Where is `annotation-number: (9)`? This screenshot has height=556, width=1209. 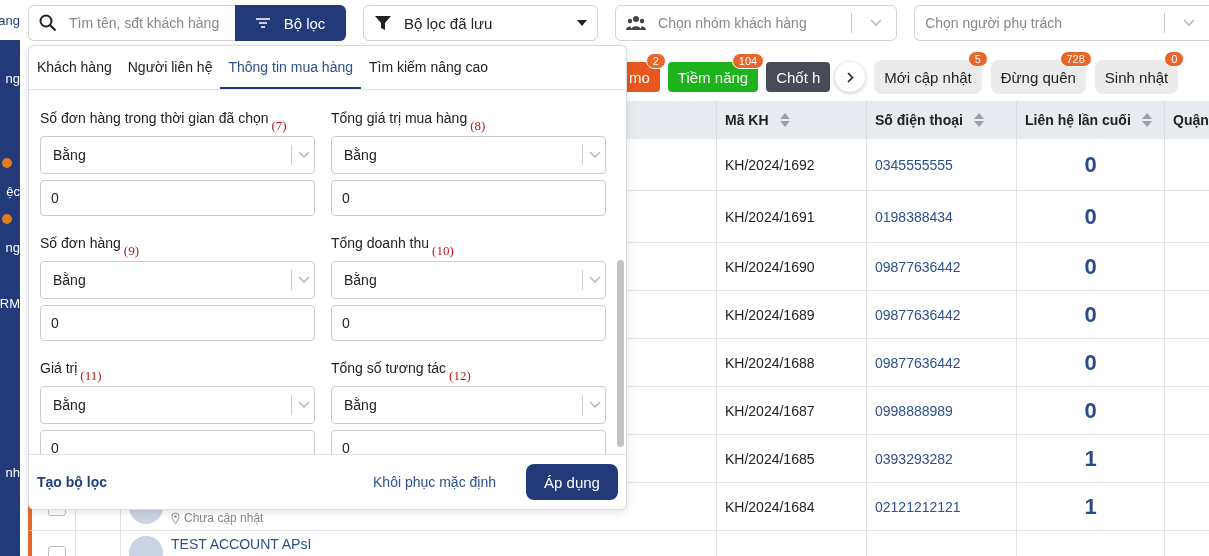
annotation-number: (9) is located at coordinates (131, 251).